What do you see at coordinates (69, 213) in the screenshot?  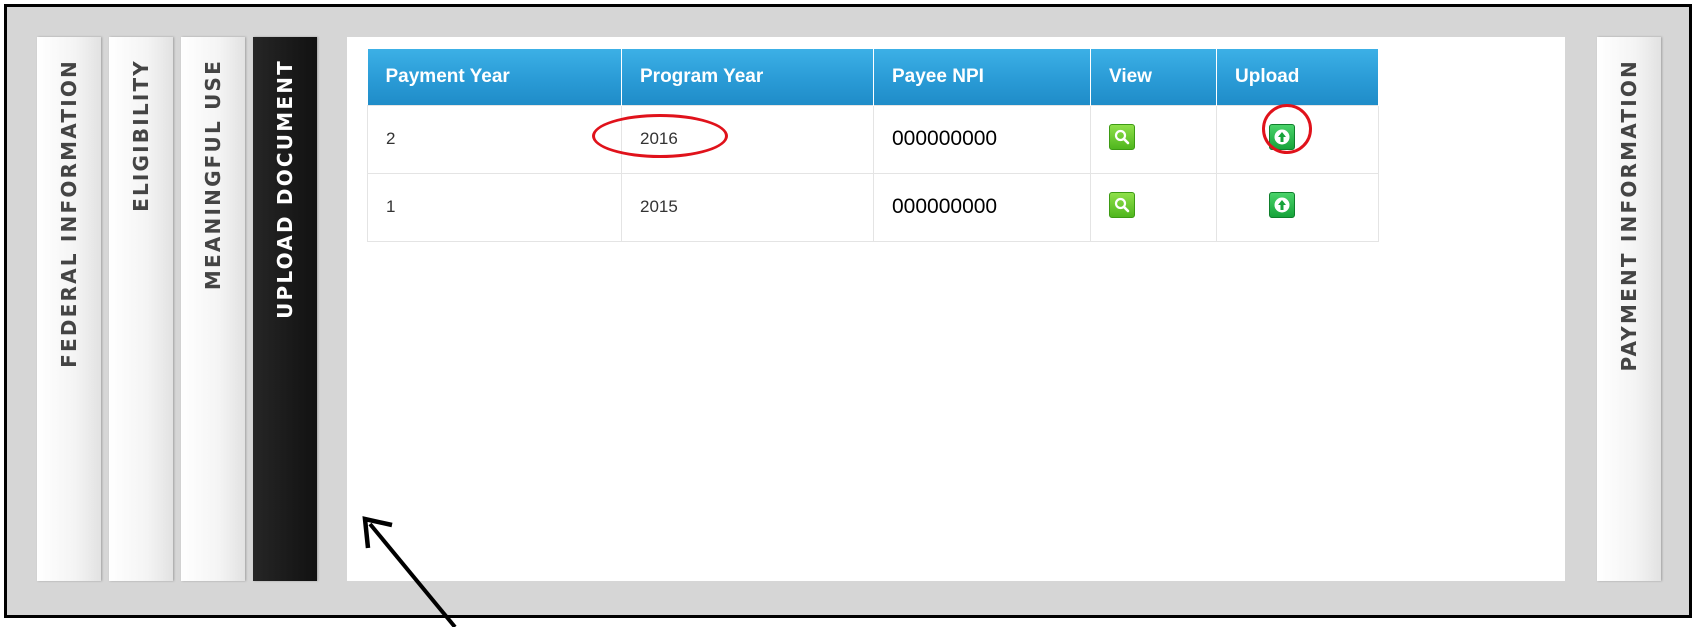 I see `tab-federal-information-label: FEDERAL INFORMATION` at bounding box center [69, 213].